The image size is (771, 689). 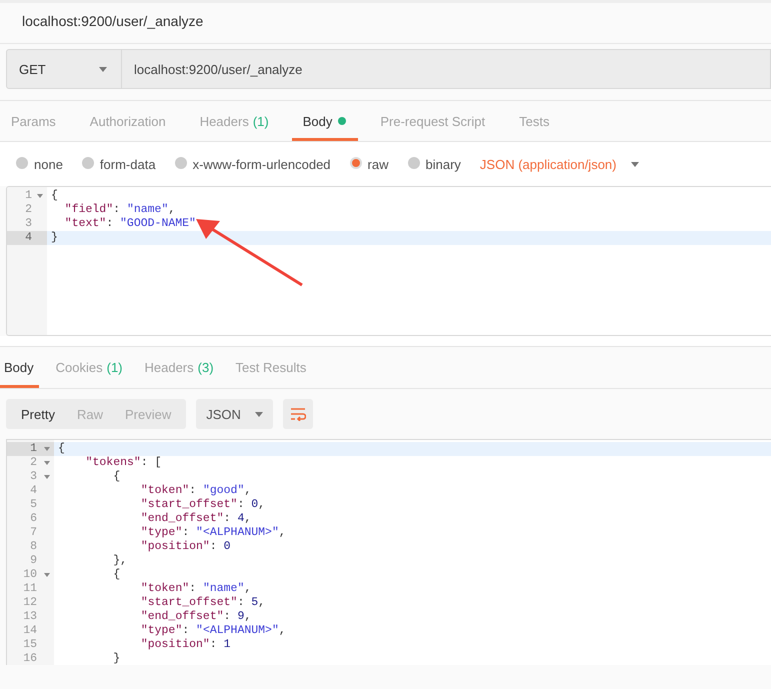 I want to click on line-number: 8, so click(x=33, y=546).